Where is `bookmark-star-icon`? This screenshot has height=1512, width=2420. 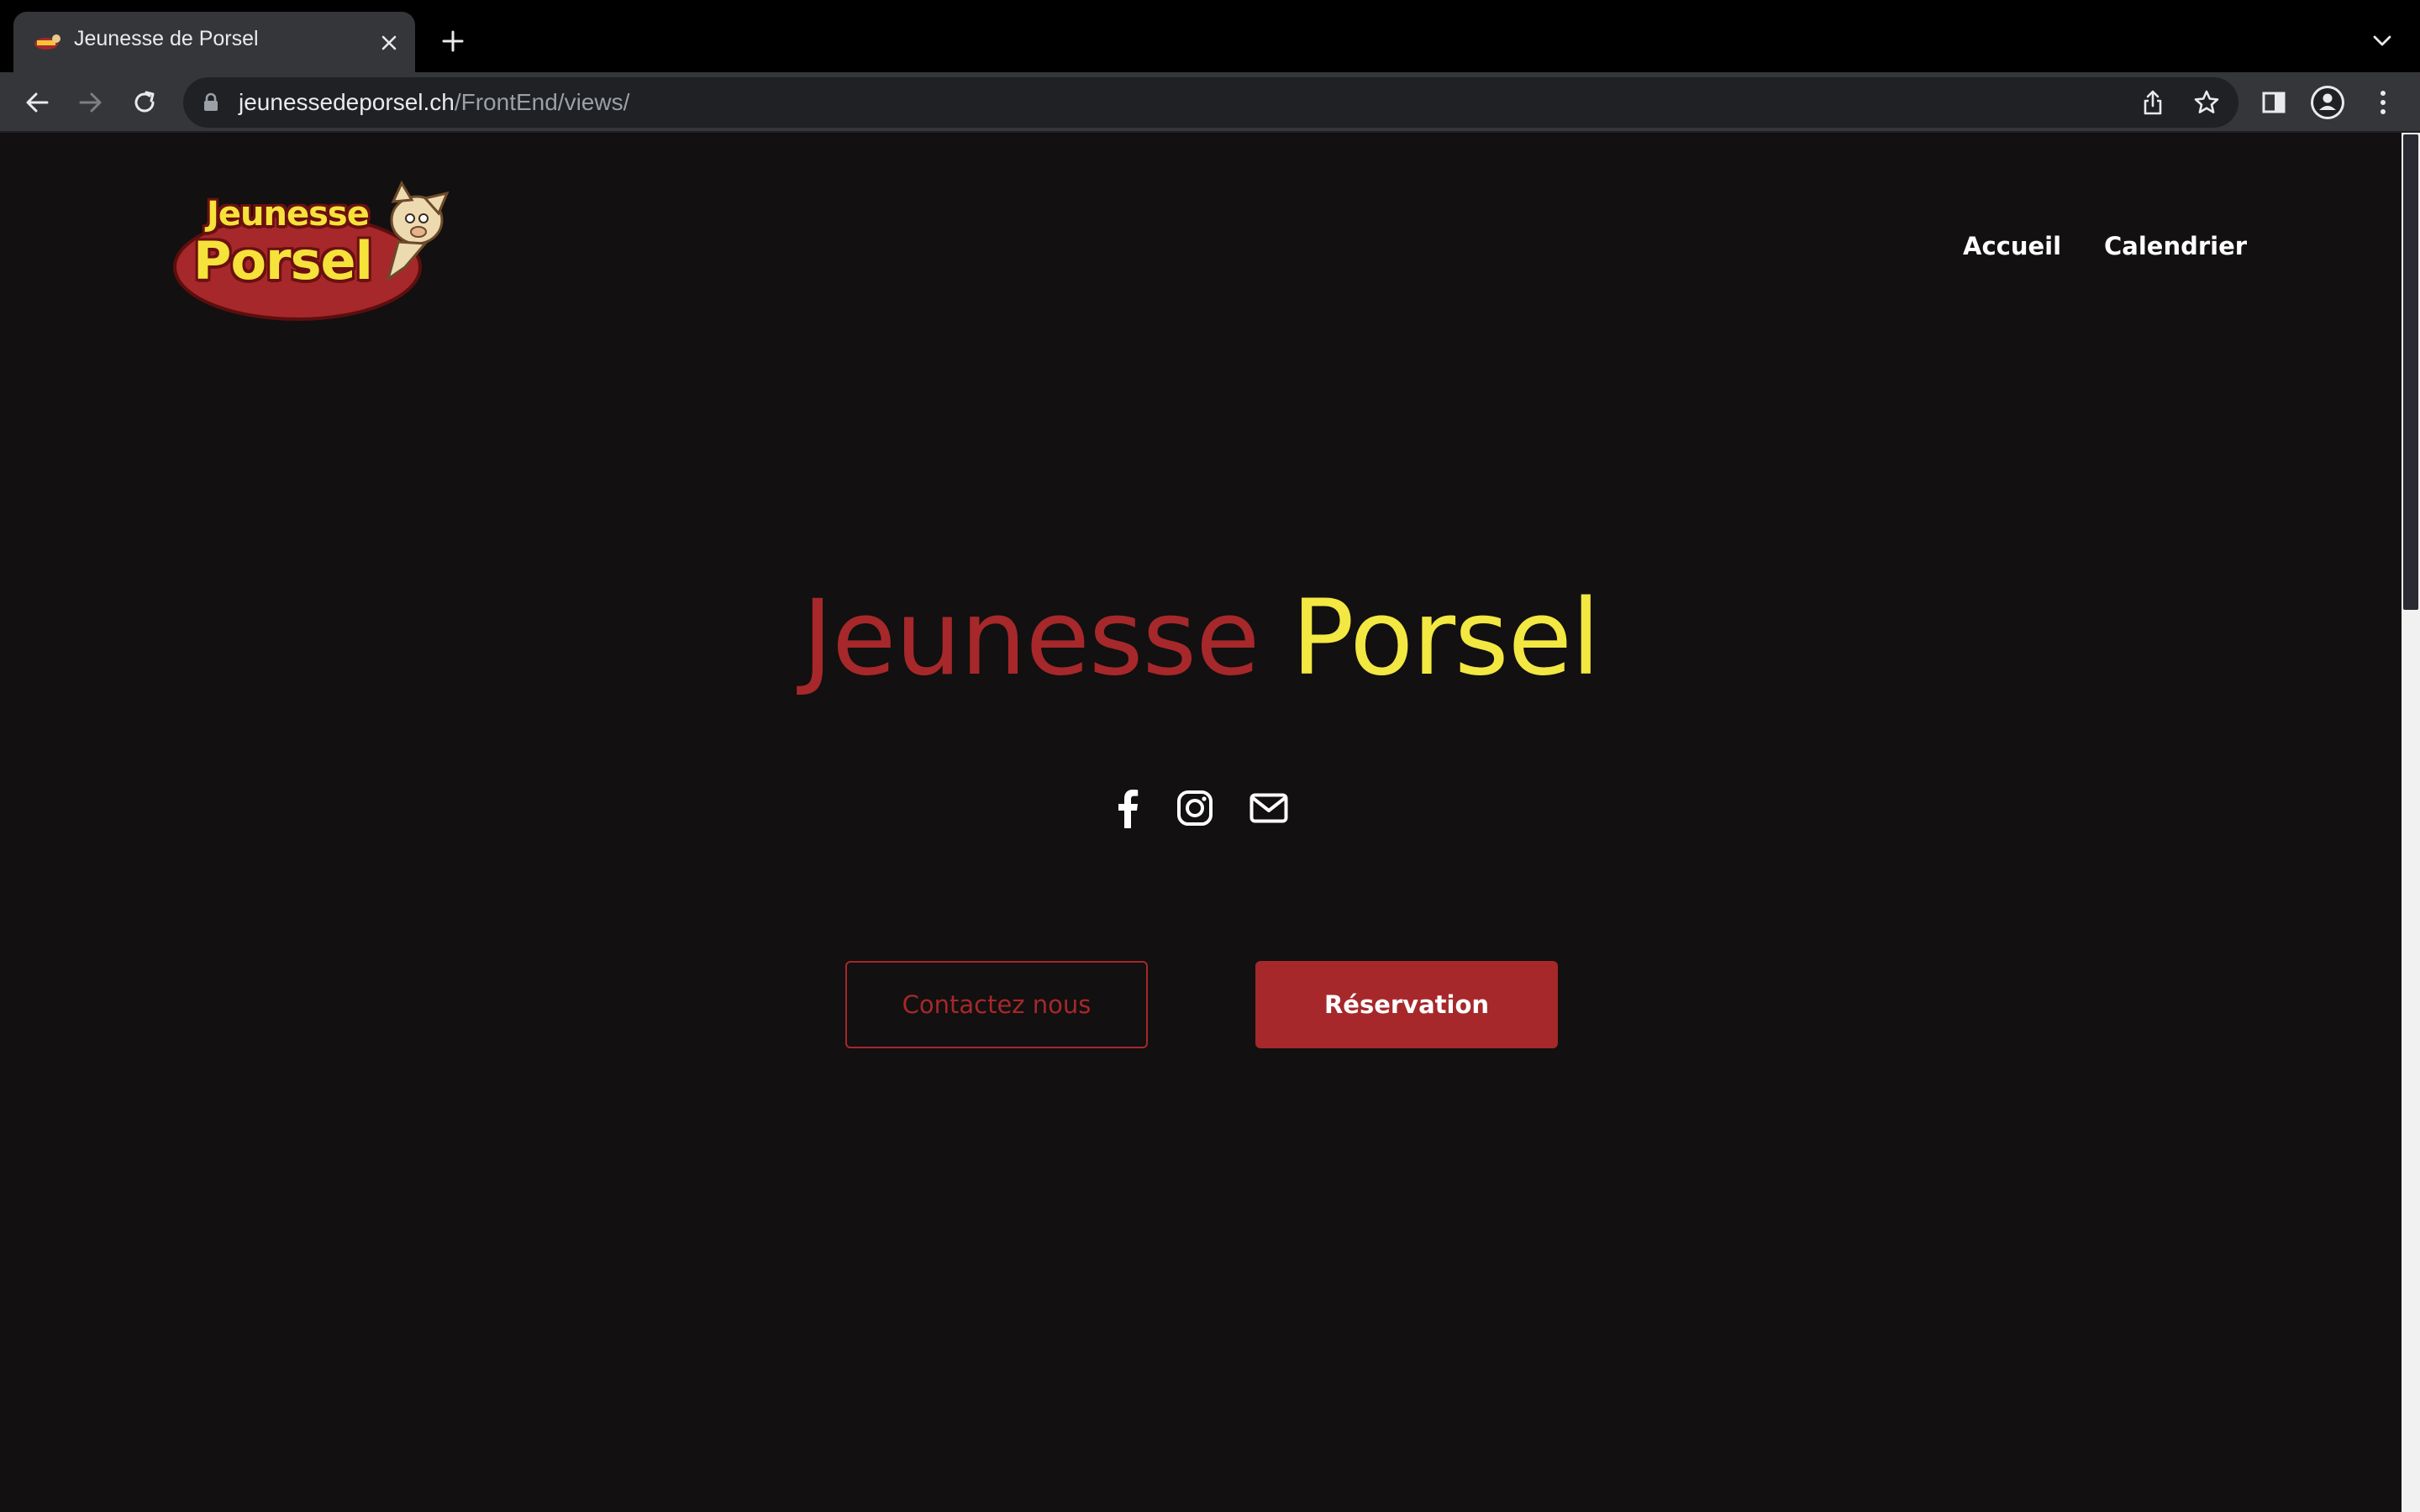 bookmark-star-icon is located at coordinates (2207, 102).